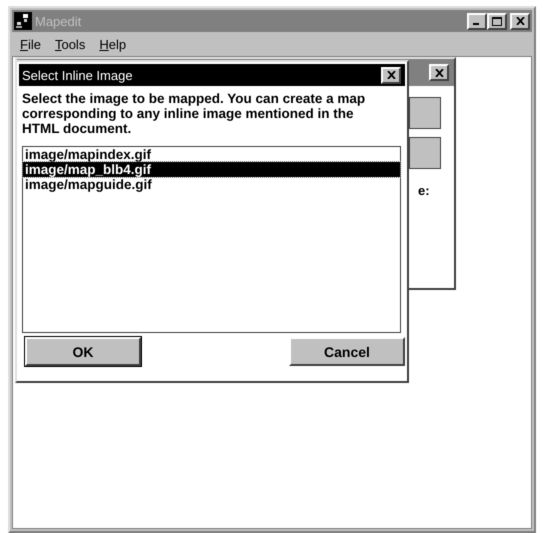  I want to click on ok-button: OK, so click(83, 351).